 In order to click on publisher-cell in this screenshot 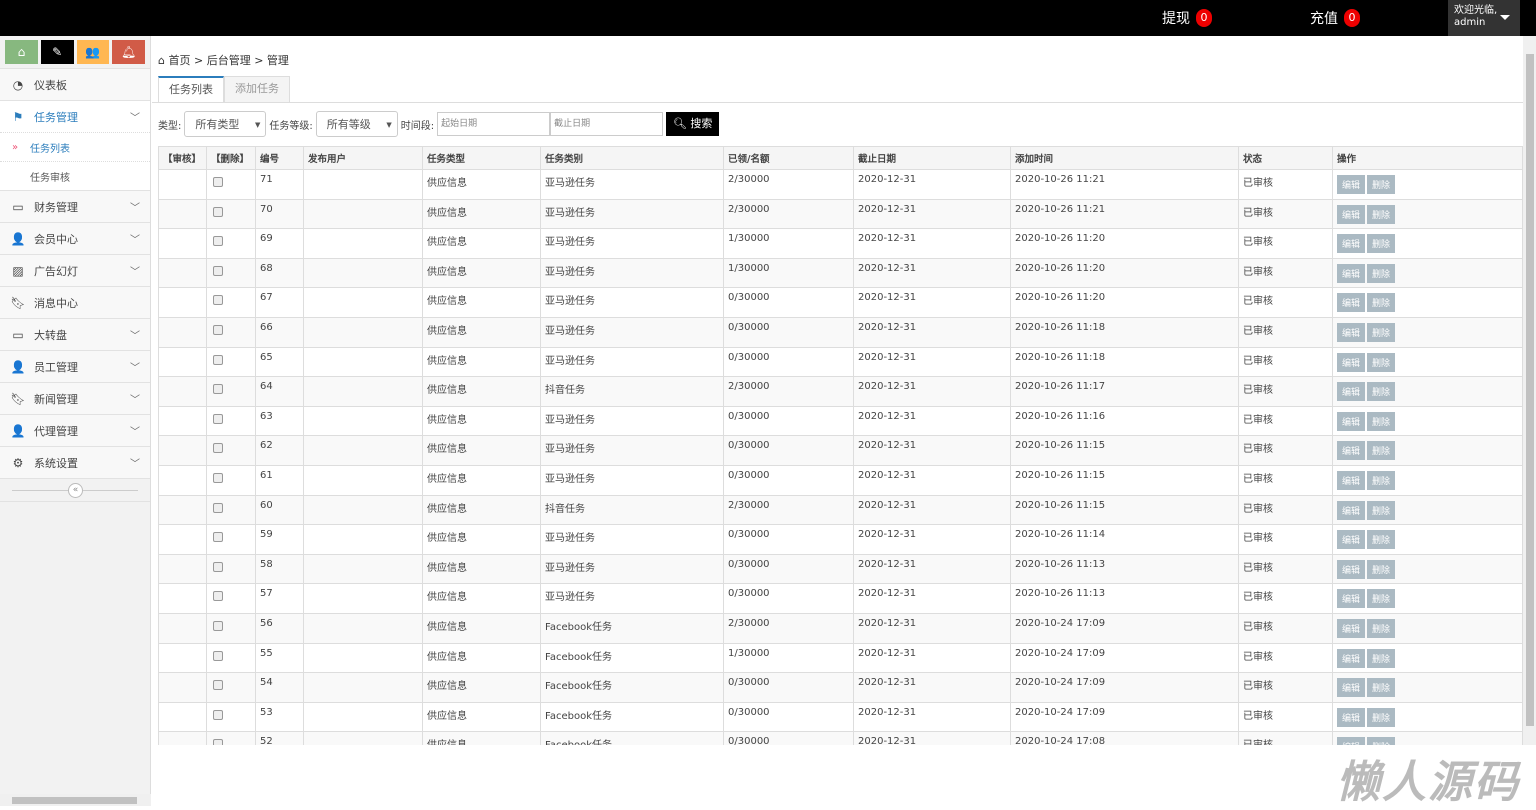, I will do `click(363, 717)`.